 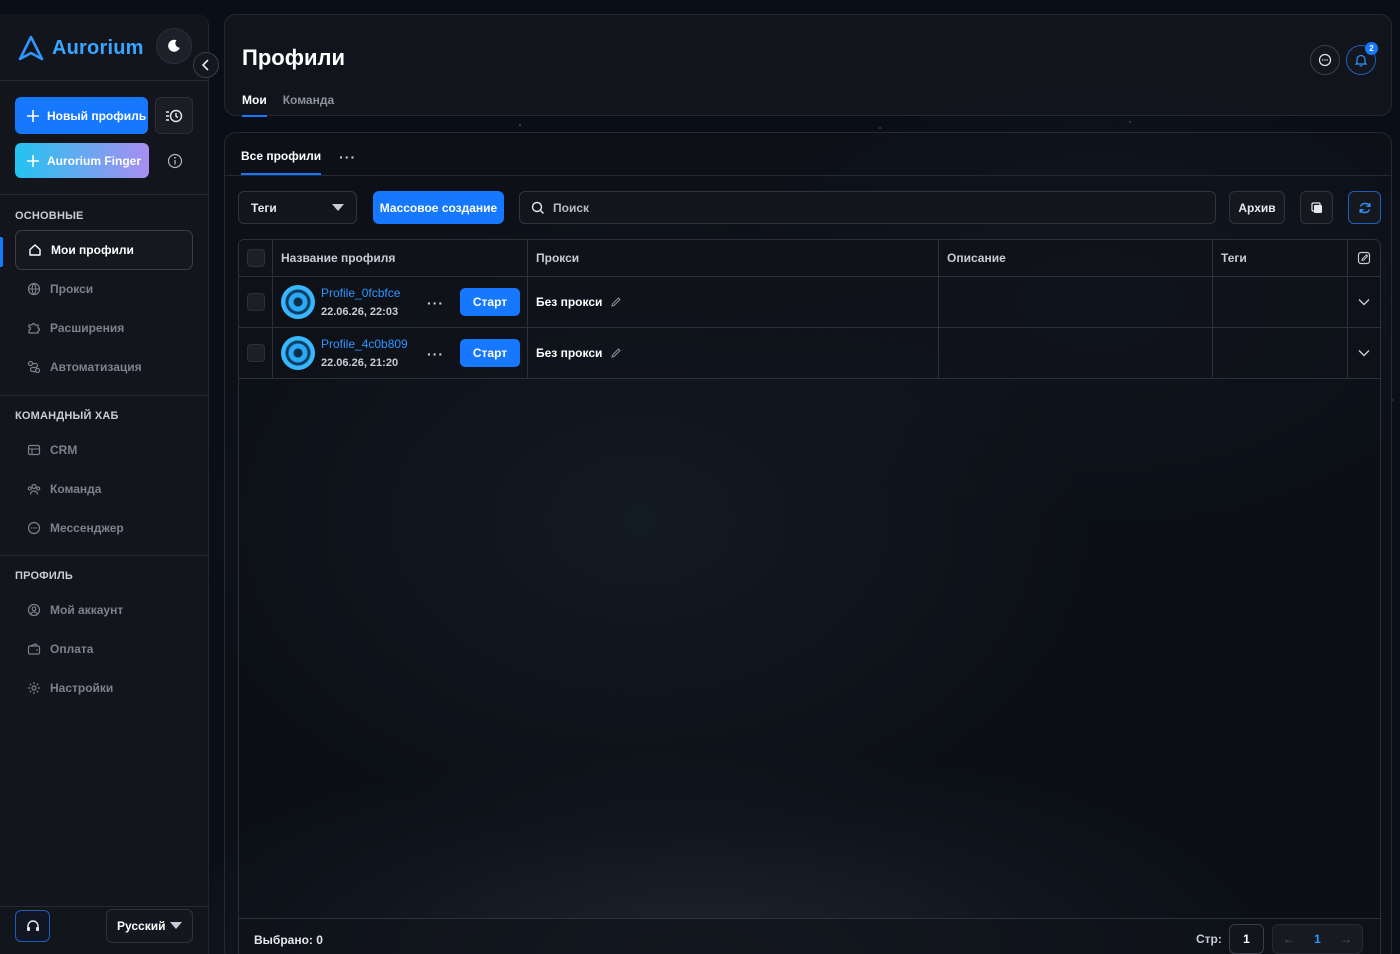 What do you see at coordinates (297, 207) in the screenshot?
I see `tags-filter-select: Теги` at bounding box center [297, 207].